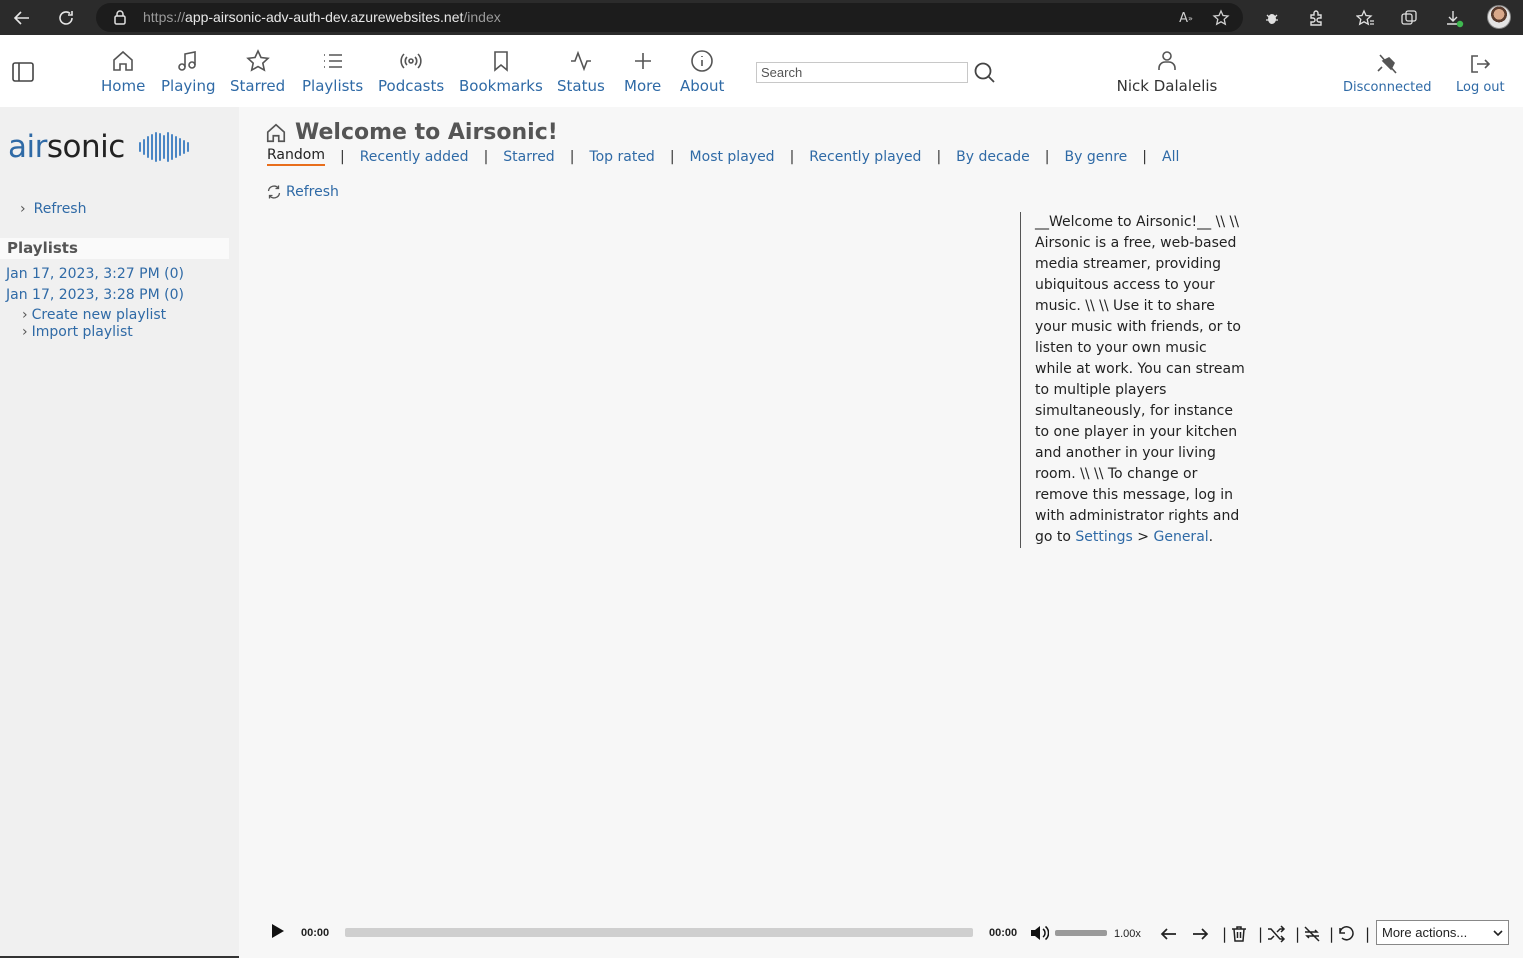 The height and width of the screenshot is (958, 1523). I want to click on sidebar-toggle-icon, so click(23, 72).